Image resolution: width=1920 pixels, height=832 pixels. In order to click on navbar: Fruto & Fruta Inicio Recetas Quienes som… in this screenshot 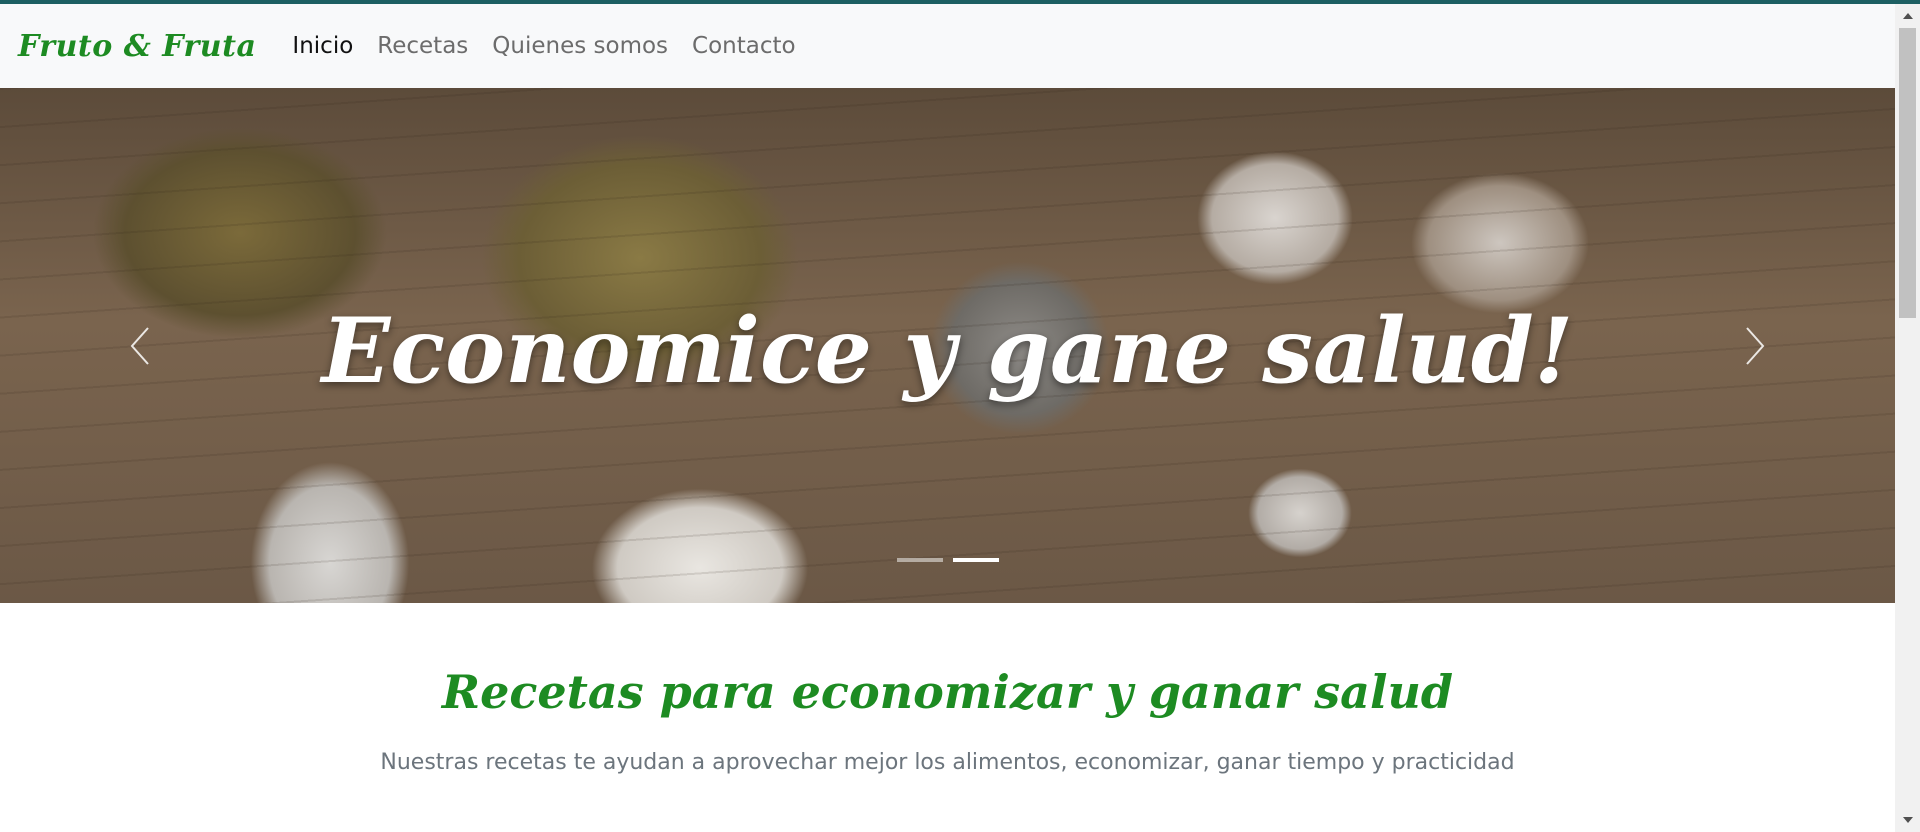, I will do `click(947, 46)`.